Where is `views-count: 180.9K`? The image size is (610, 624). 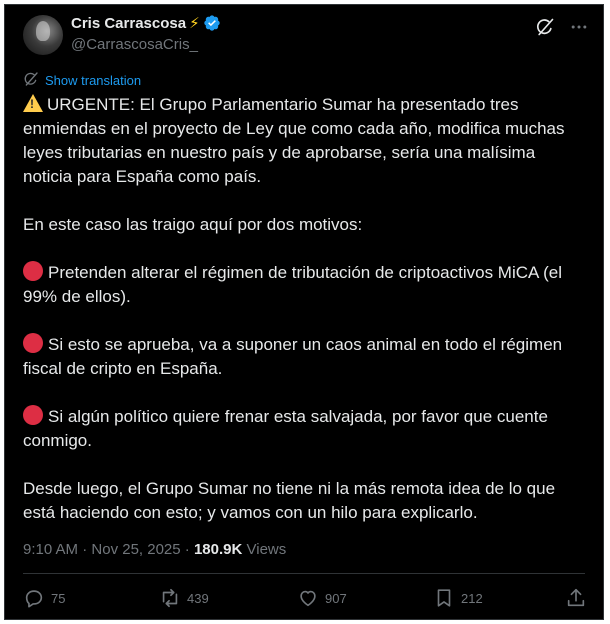
views-count: 180.9K is located at coordinates (218, 549).